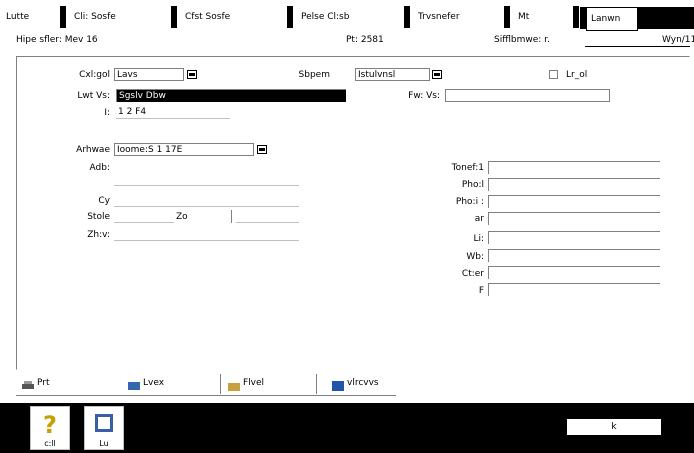 The width and height of the screenshot is (694, 453). Describe the element at coordinates (104, 201) in the screenshot. I see `city-label: Cy` at that location.